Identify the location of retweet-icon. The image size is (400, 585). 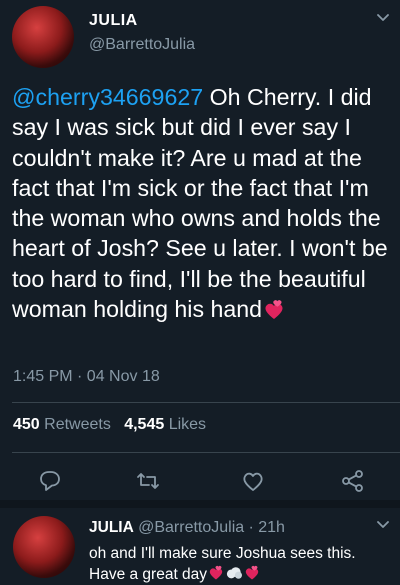
(148, 481).